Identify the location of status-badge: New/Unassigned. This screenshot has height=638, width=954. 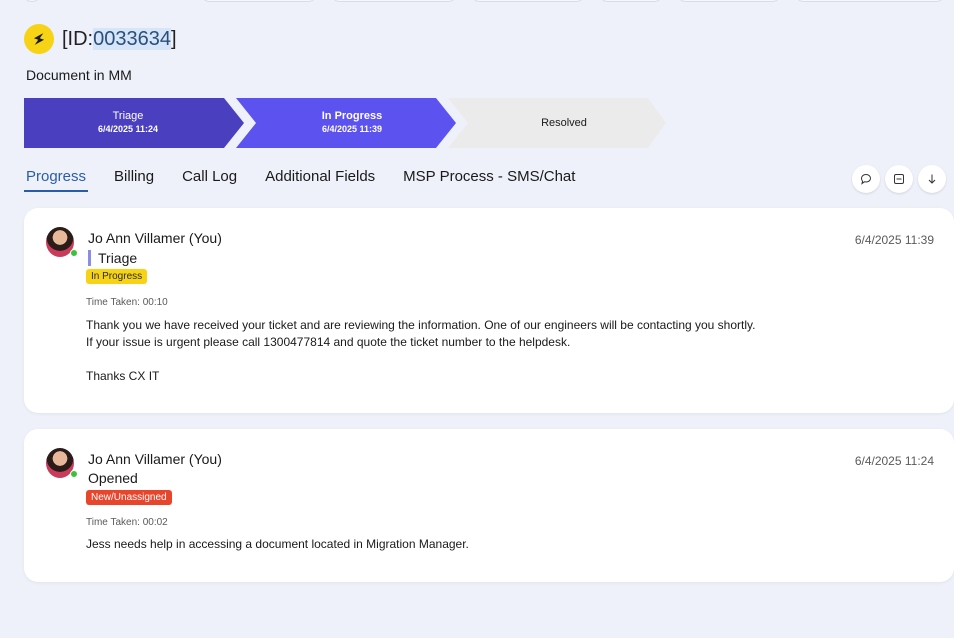
(129, 497).